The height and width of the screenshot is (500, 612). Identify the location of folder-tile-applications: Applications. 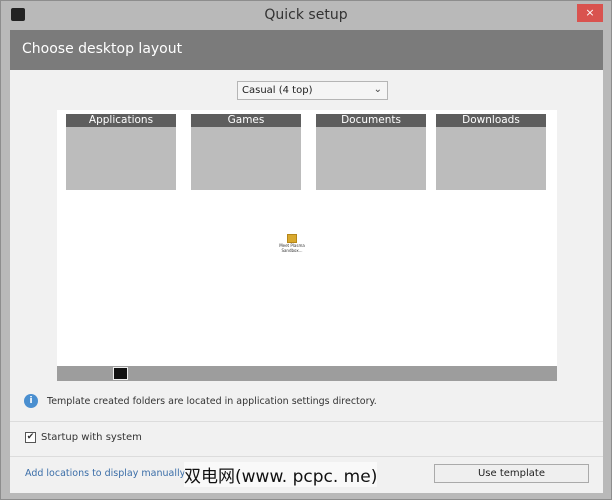
(121, 152).